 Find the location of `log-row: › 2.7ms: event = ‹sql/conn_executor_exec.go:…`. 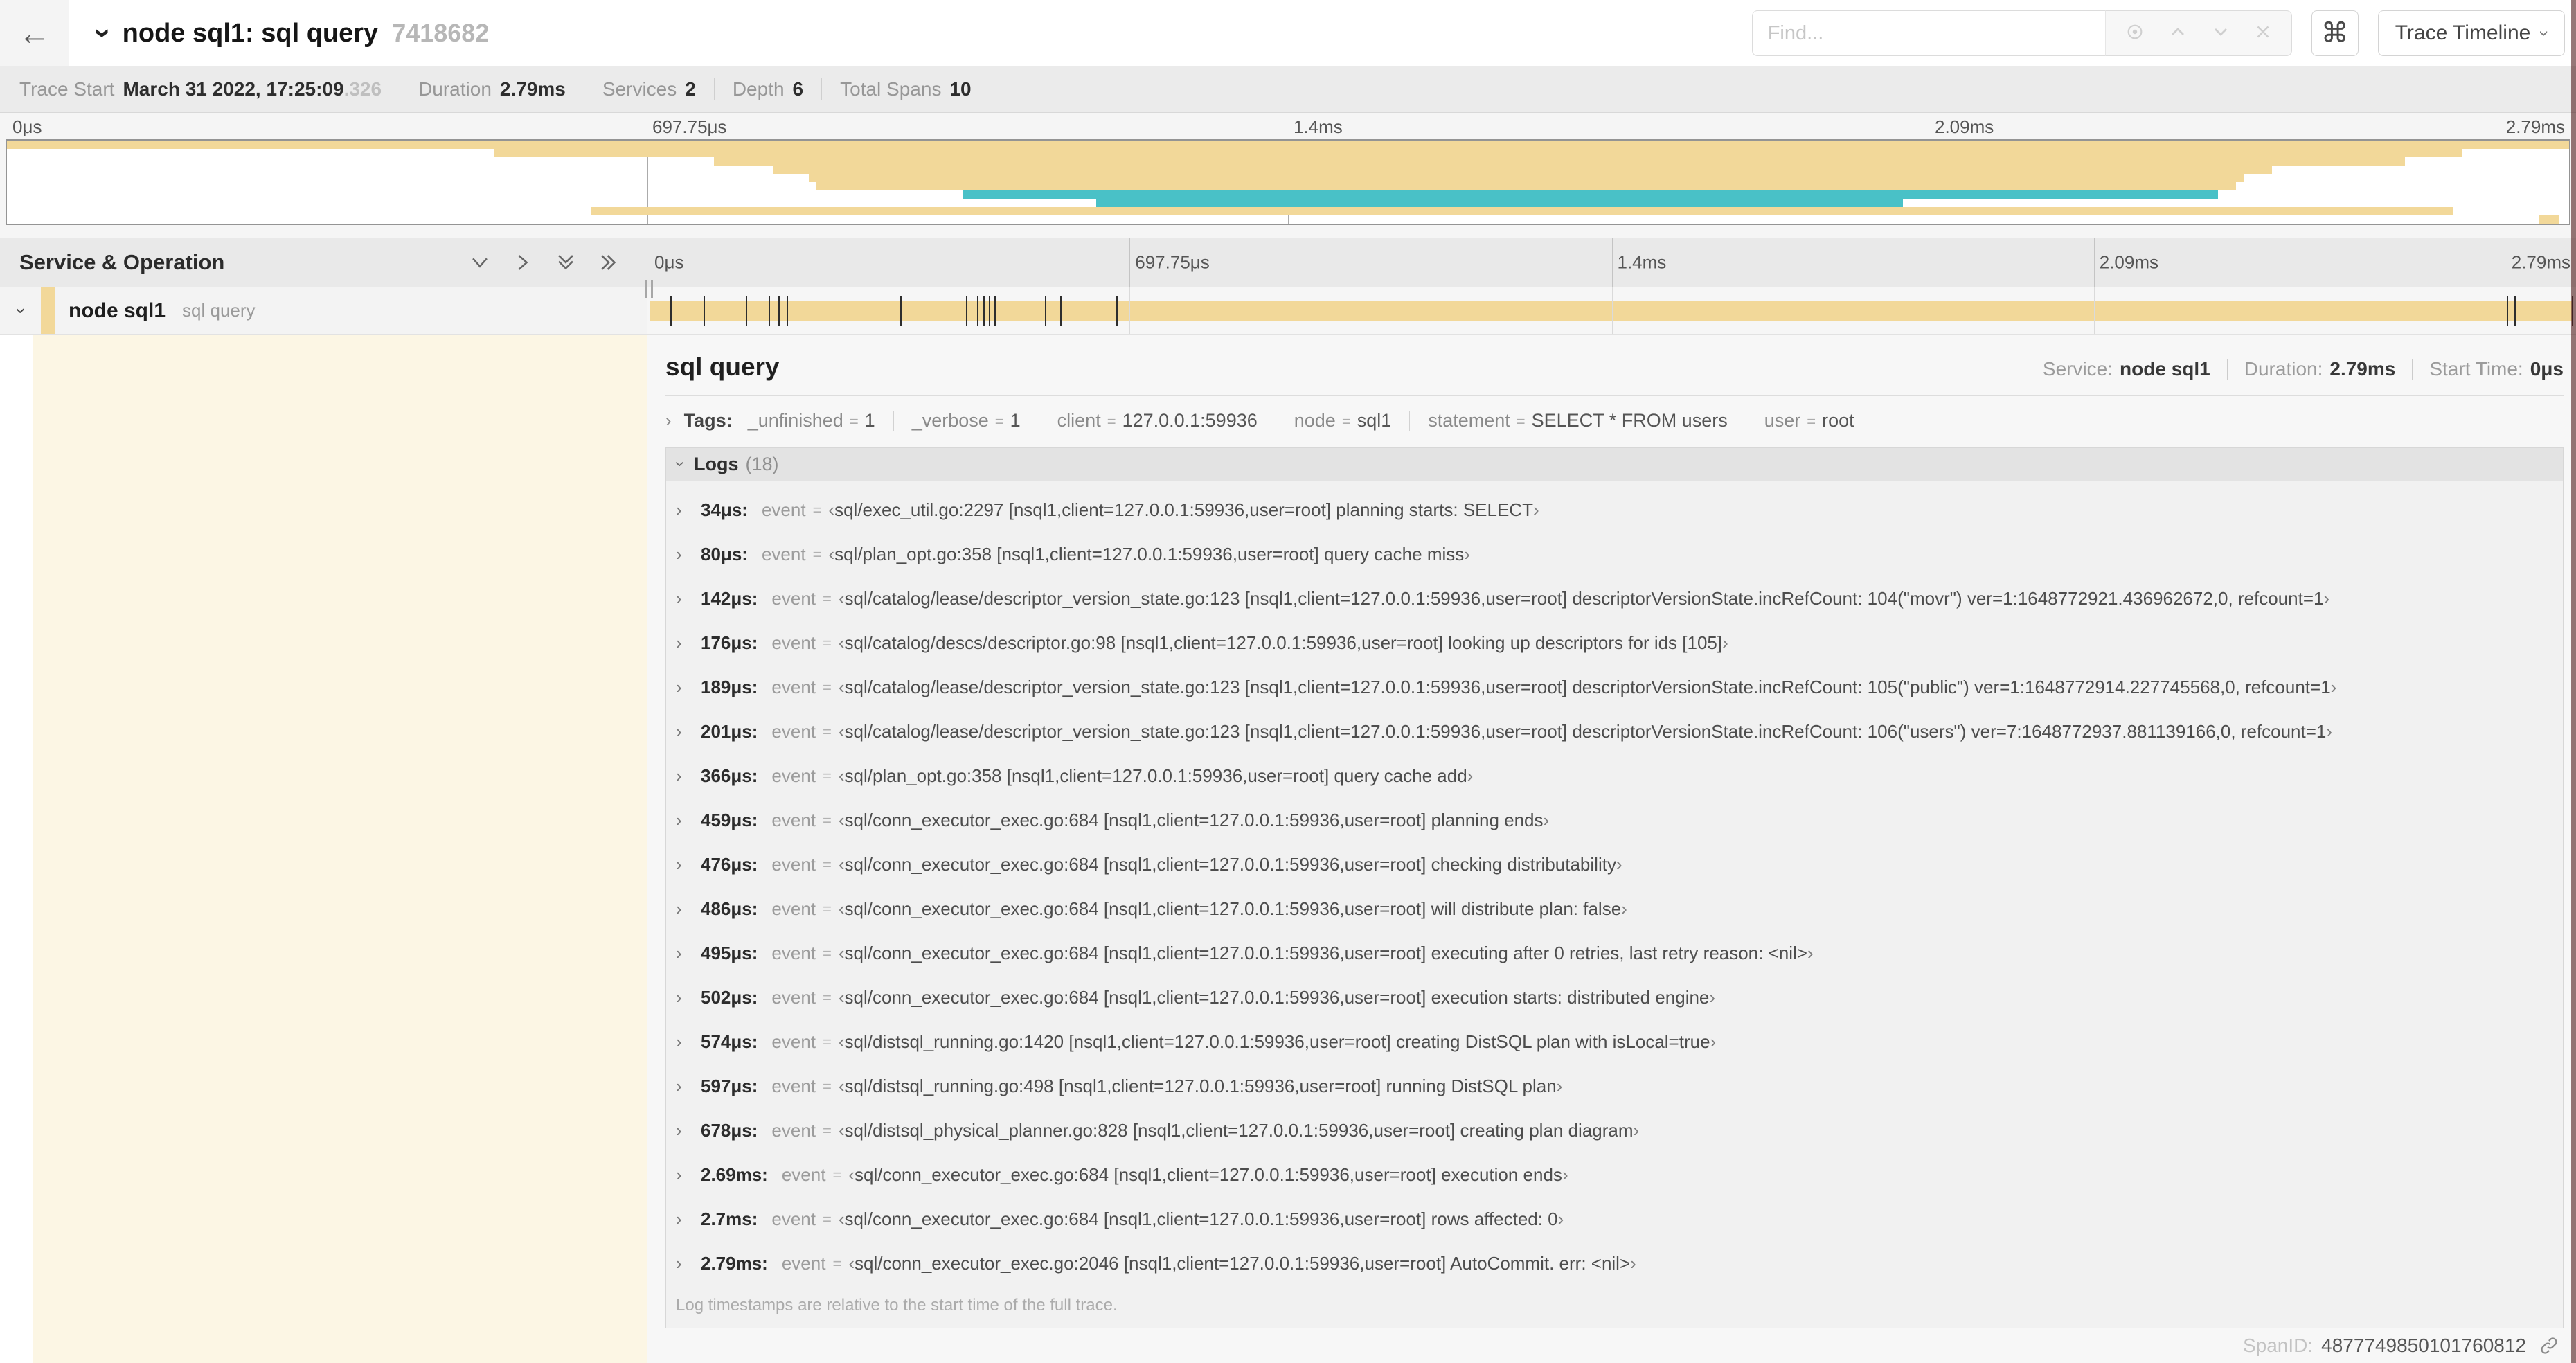

log-row: › 2.7ms: event = ‹sql/conn_executor_exec.go:… is located at coordinates (1619, 1219).